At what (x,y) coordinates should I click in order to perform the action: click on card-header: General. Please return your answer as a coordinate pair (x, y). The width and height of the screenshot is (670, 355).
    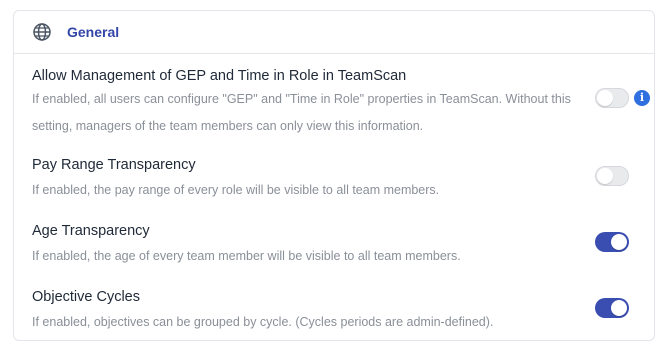
    Looking at the image, I should click on (334, 32).